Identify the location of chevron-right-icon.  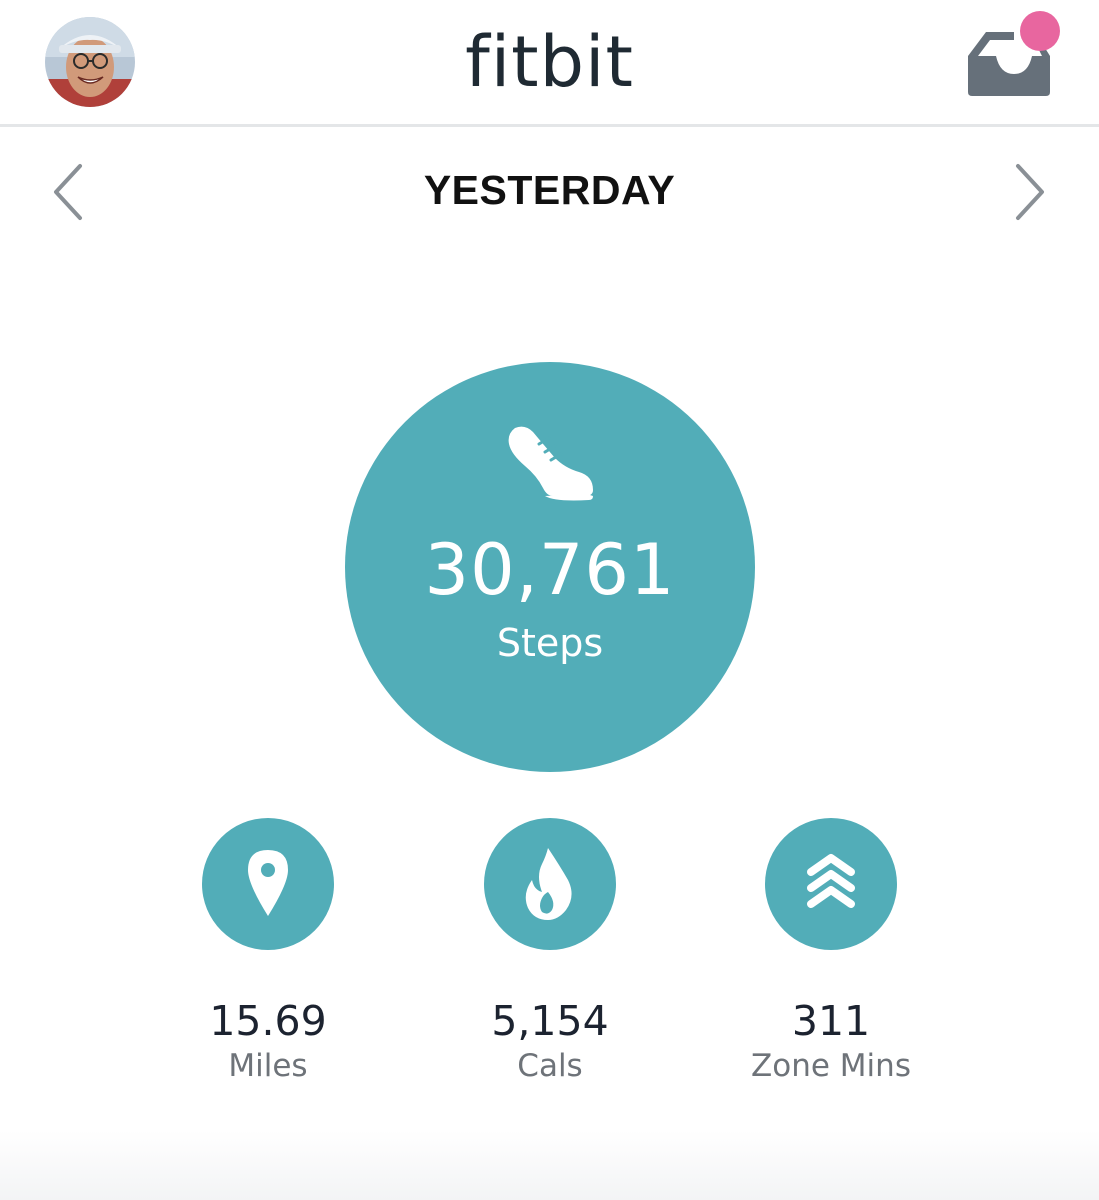
(1030, 192).